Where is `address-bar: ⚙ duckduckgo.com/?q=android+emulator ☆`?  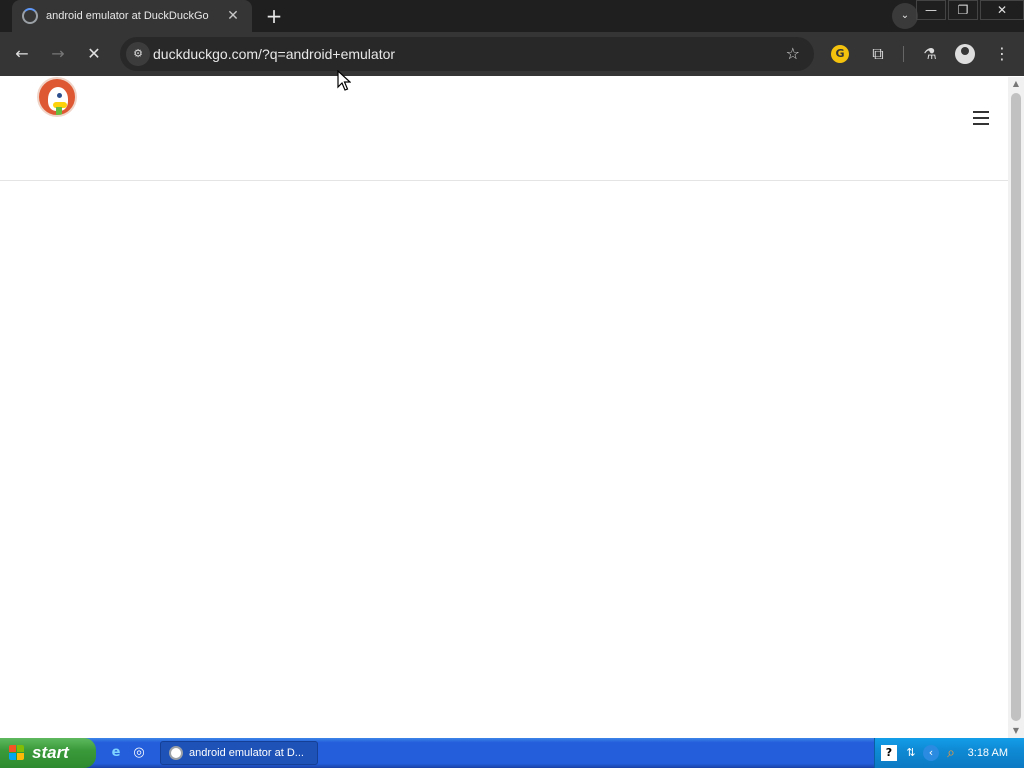 address-bar: ⚙ duckduckgo.com/?q=android+emulator ☆ is located at coordinates (467, 54).